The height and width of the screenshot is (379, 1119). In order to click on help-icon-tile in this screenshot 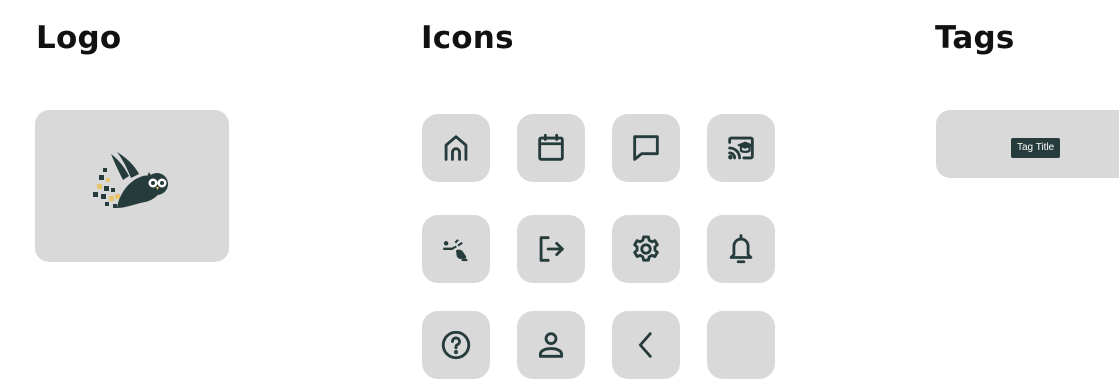, I will do `click(456, 345)`.